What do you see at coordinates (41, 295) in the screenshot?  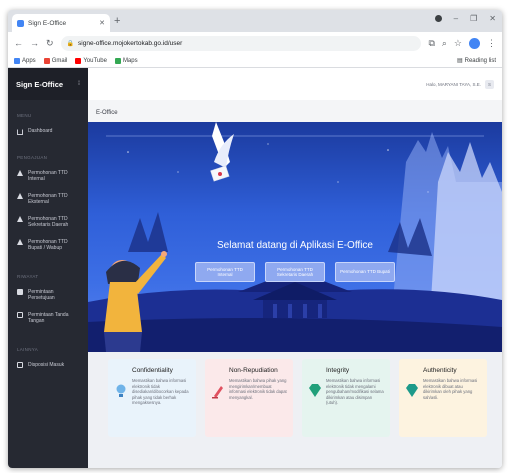 I see `sidebar-item-label: Permintaan Persetujuan` at bounding box center [41, 295].